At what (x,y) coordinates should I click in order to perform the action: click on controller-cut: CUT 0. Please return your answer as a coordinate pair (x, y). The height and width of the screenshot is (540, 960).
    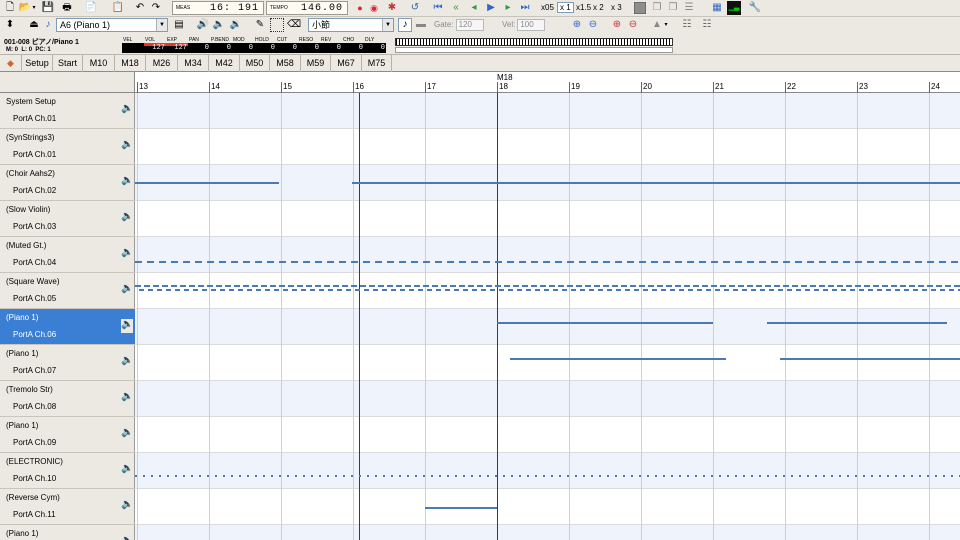
    Looking at the image, I should click on (287, 45).